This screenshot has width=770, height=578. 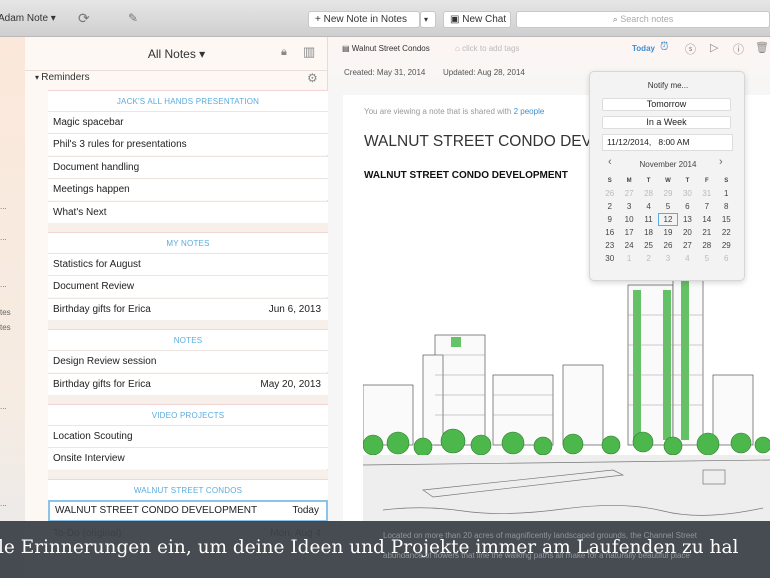 I want to click on tags-input: ⌂ click to add tags, so click(x=487, y=48).